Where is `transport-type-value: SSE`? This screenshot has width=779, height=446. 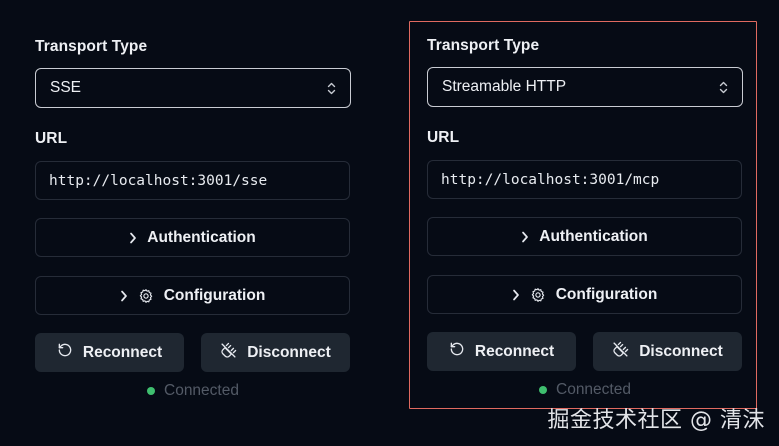 transport-type-value: SSE is located at coordinates (66, 87).